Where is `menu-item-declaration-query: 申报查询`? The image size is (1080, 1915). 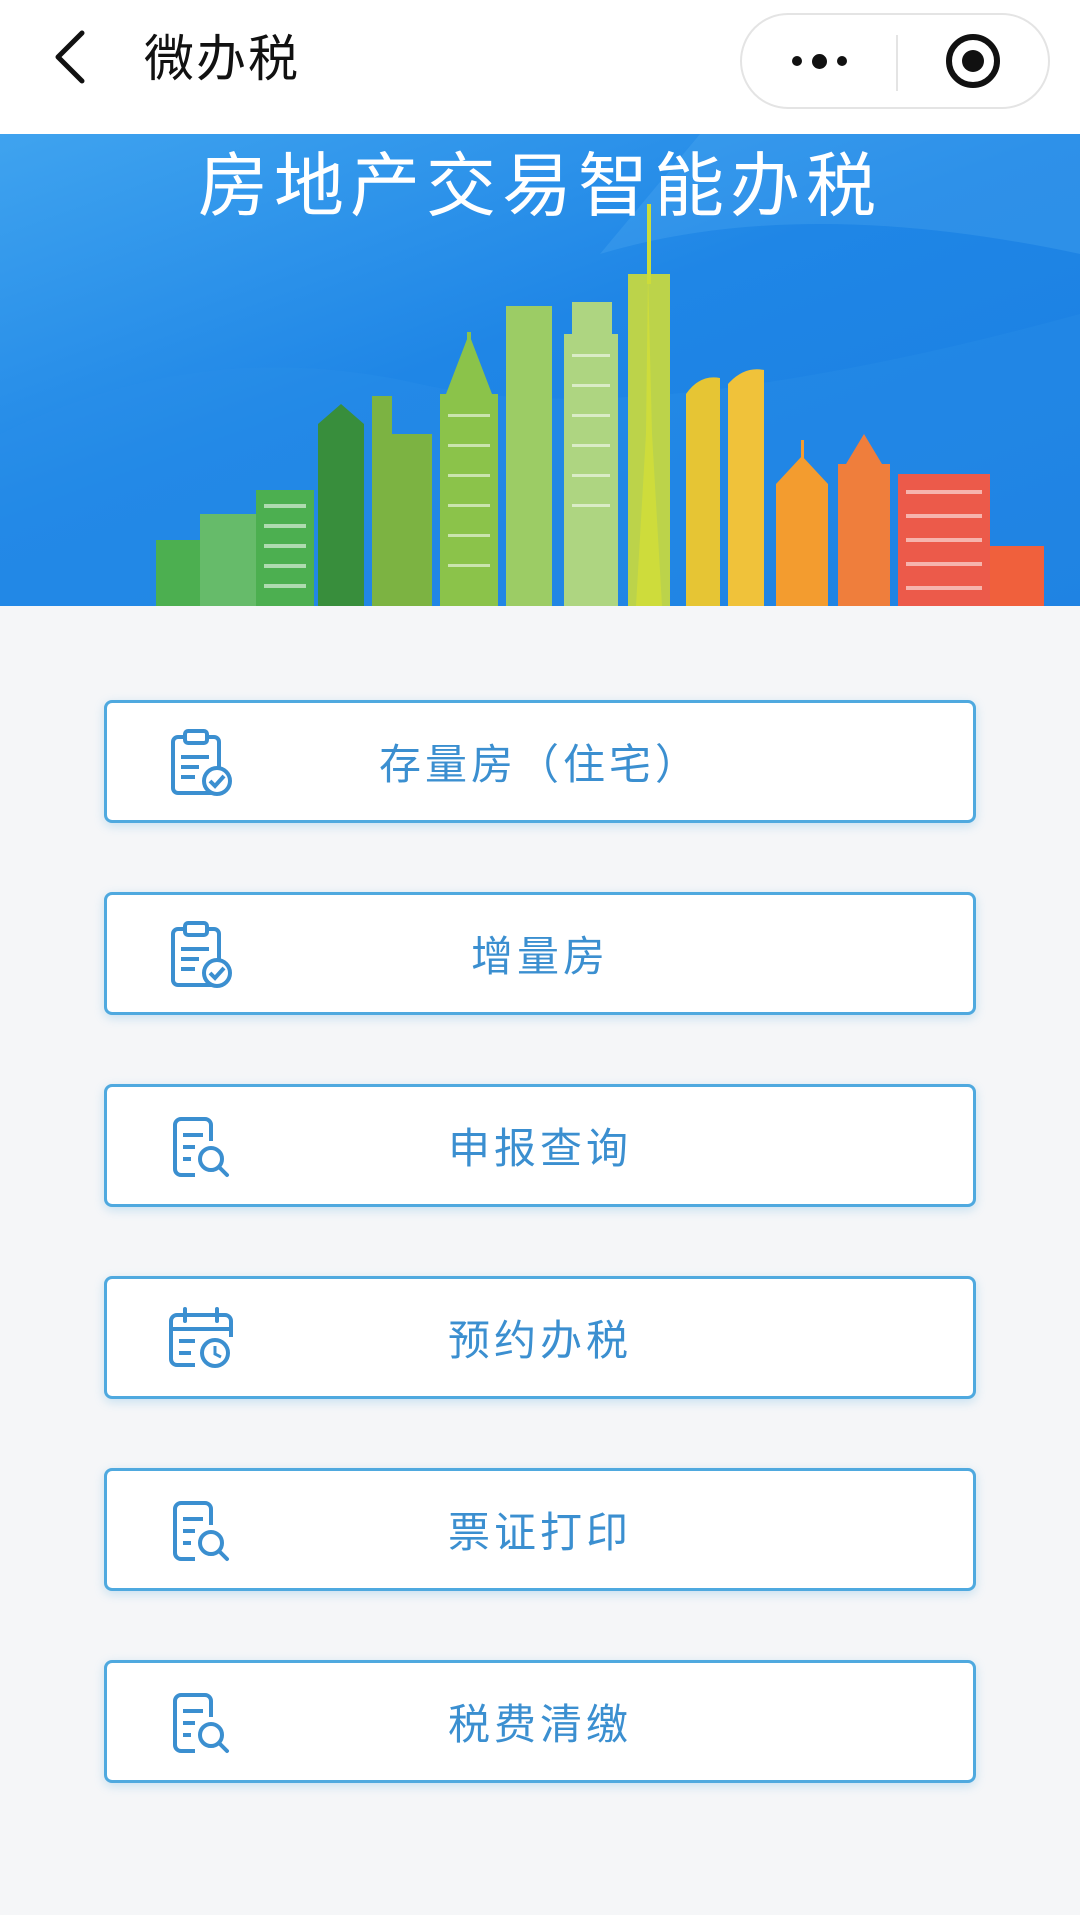 menu-item-declaration-query: 申报查询 is located at coordinates (540, 1145).